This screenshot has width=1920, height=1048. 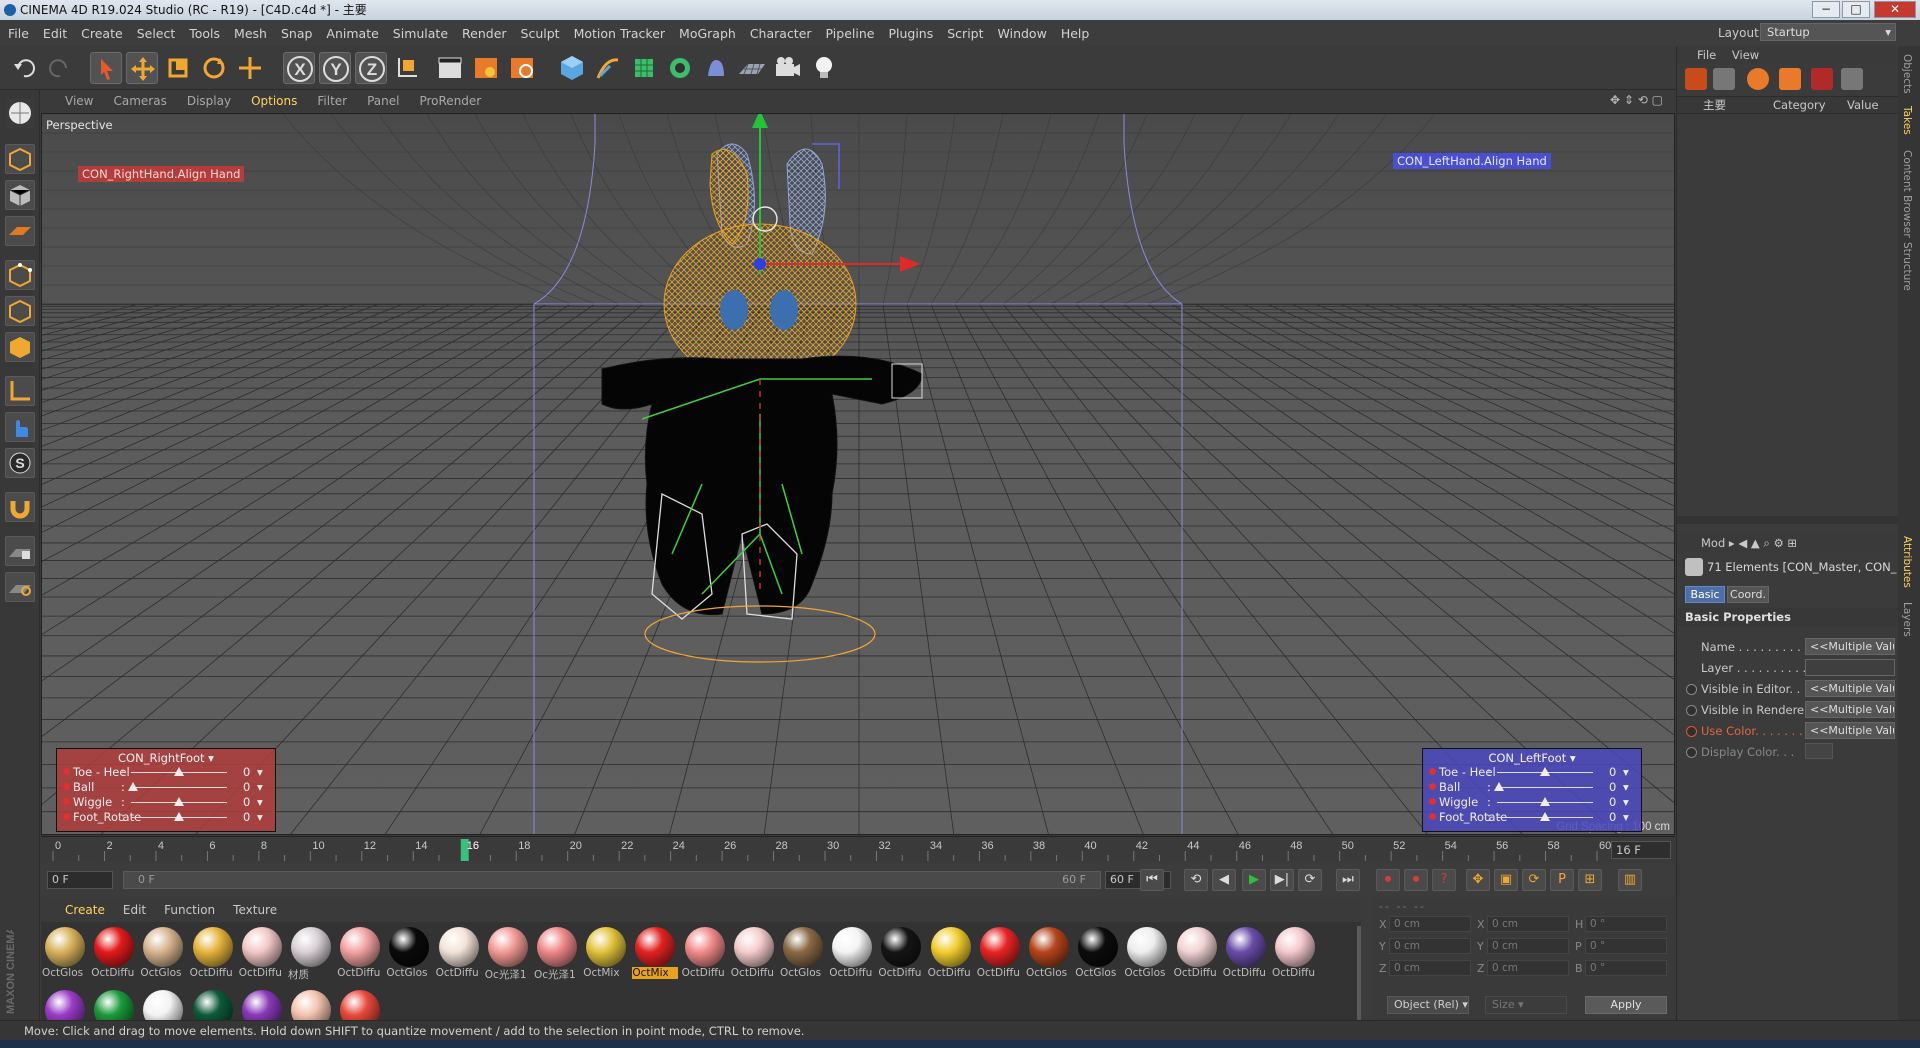 I want to click on side-tab-attributes: Attributes, so click(x=1907, y=562).